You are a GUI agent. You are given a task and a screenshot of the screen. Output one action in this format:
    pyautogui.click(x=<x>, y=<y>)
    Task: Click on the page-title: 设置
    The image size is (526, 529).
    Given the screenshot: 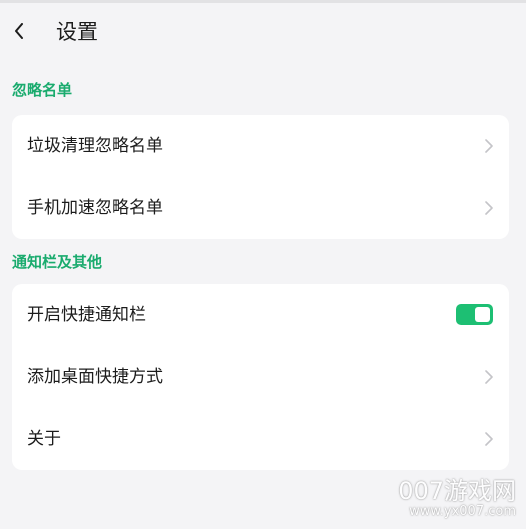 What is the action you would take?
    pyautogui.click(x=77, y=32)
    